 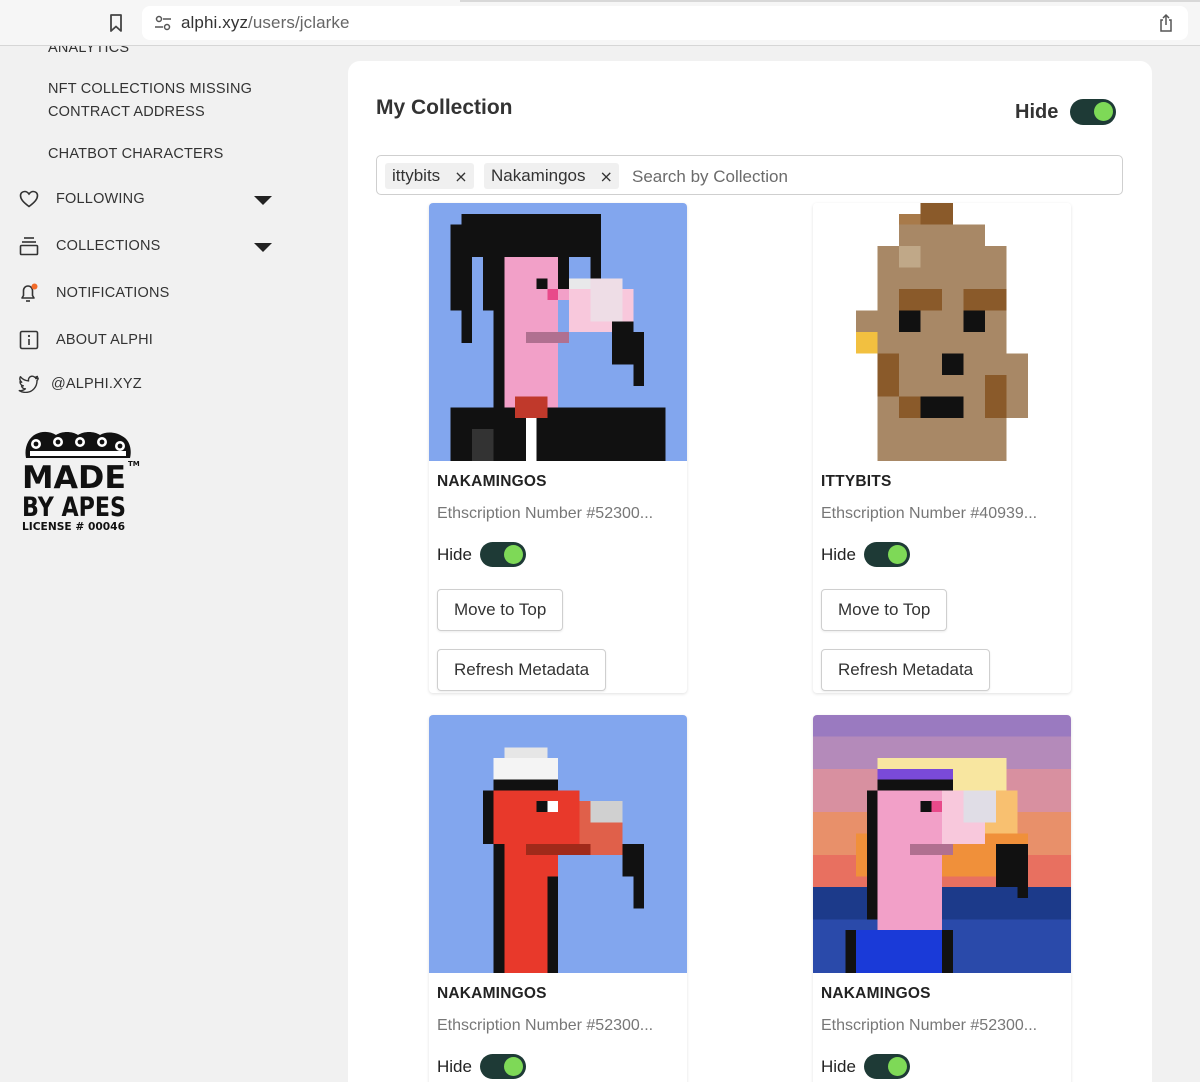 What do you see at coordinates (830, 1) in the screenshot?
I see `tab-strip-line` at bounding box center [830, 1].